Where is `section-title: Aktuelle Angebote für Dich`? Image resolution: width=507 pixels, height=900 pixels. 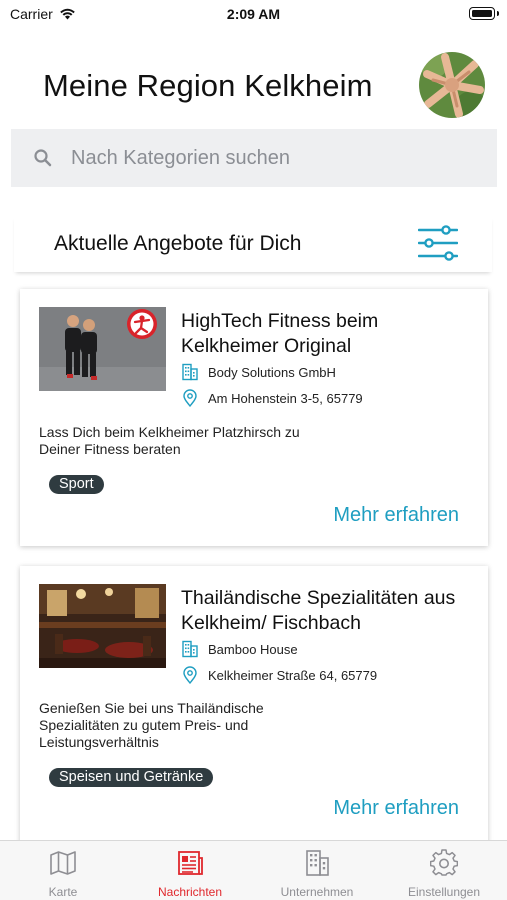
section-title: Aktuelle Angebote für Dich is located at coordinates (178, 243).